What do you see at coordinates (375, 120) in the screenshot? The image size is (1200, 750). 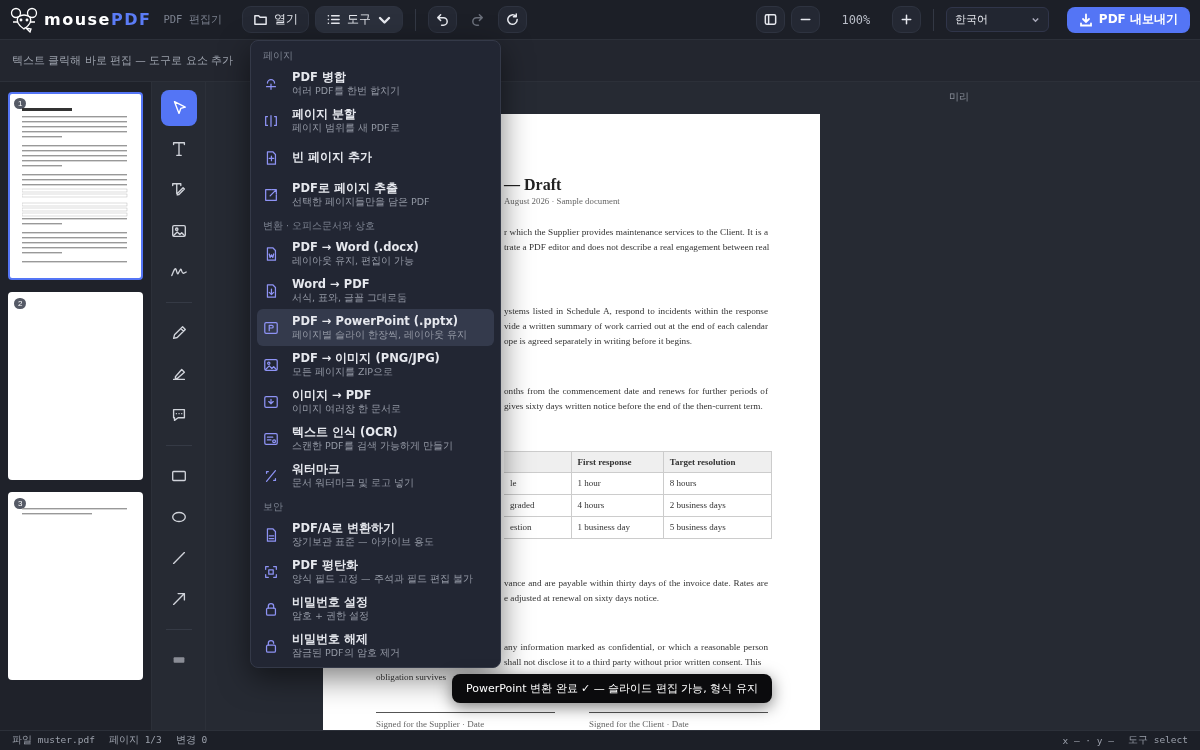 I see `menu-item: 페이지 분할 페이지 범위를 새 PDF로` at bounding box center [375, 120].